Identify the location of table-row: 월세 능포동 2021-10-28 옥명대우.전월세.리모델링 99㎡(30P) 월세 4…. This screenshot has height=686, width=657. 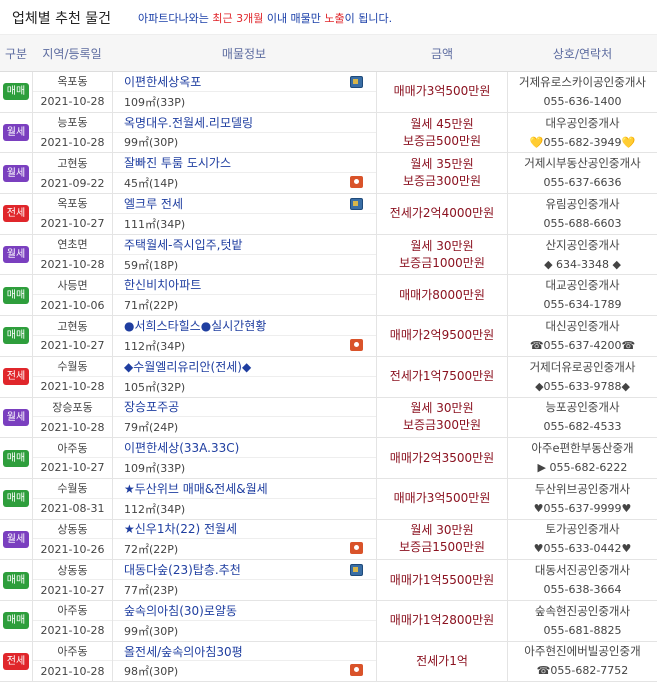
(328, 133).